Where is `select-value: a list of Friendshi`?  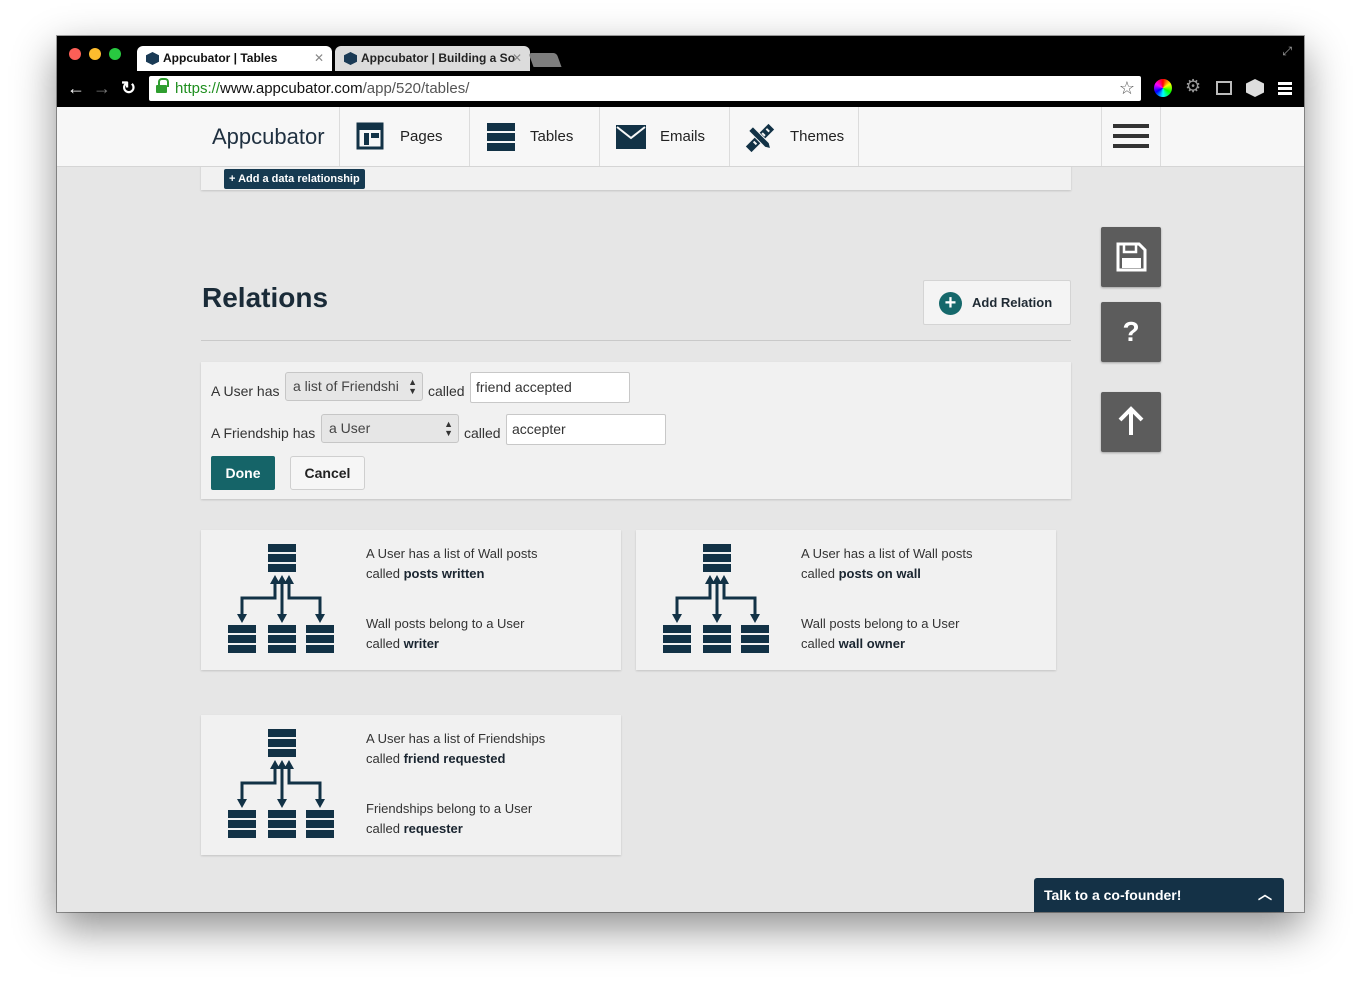
select-value: a list of Friendshi is located at coordinates (346, 386).